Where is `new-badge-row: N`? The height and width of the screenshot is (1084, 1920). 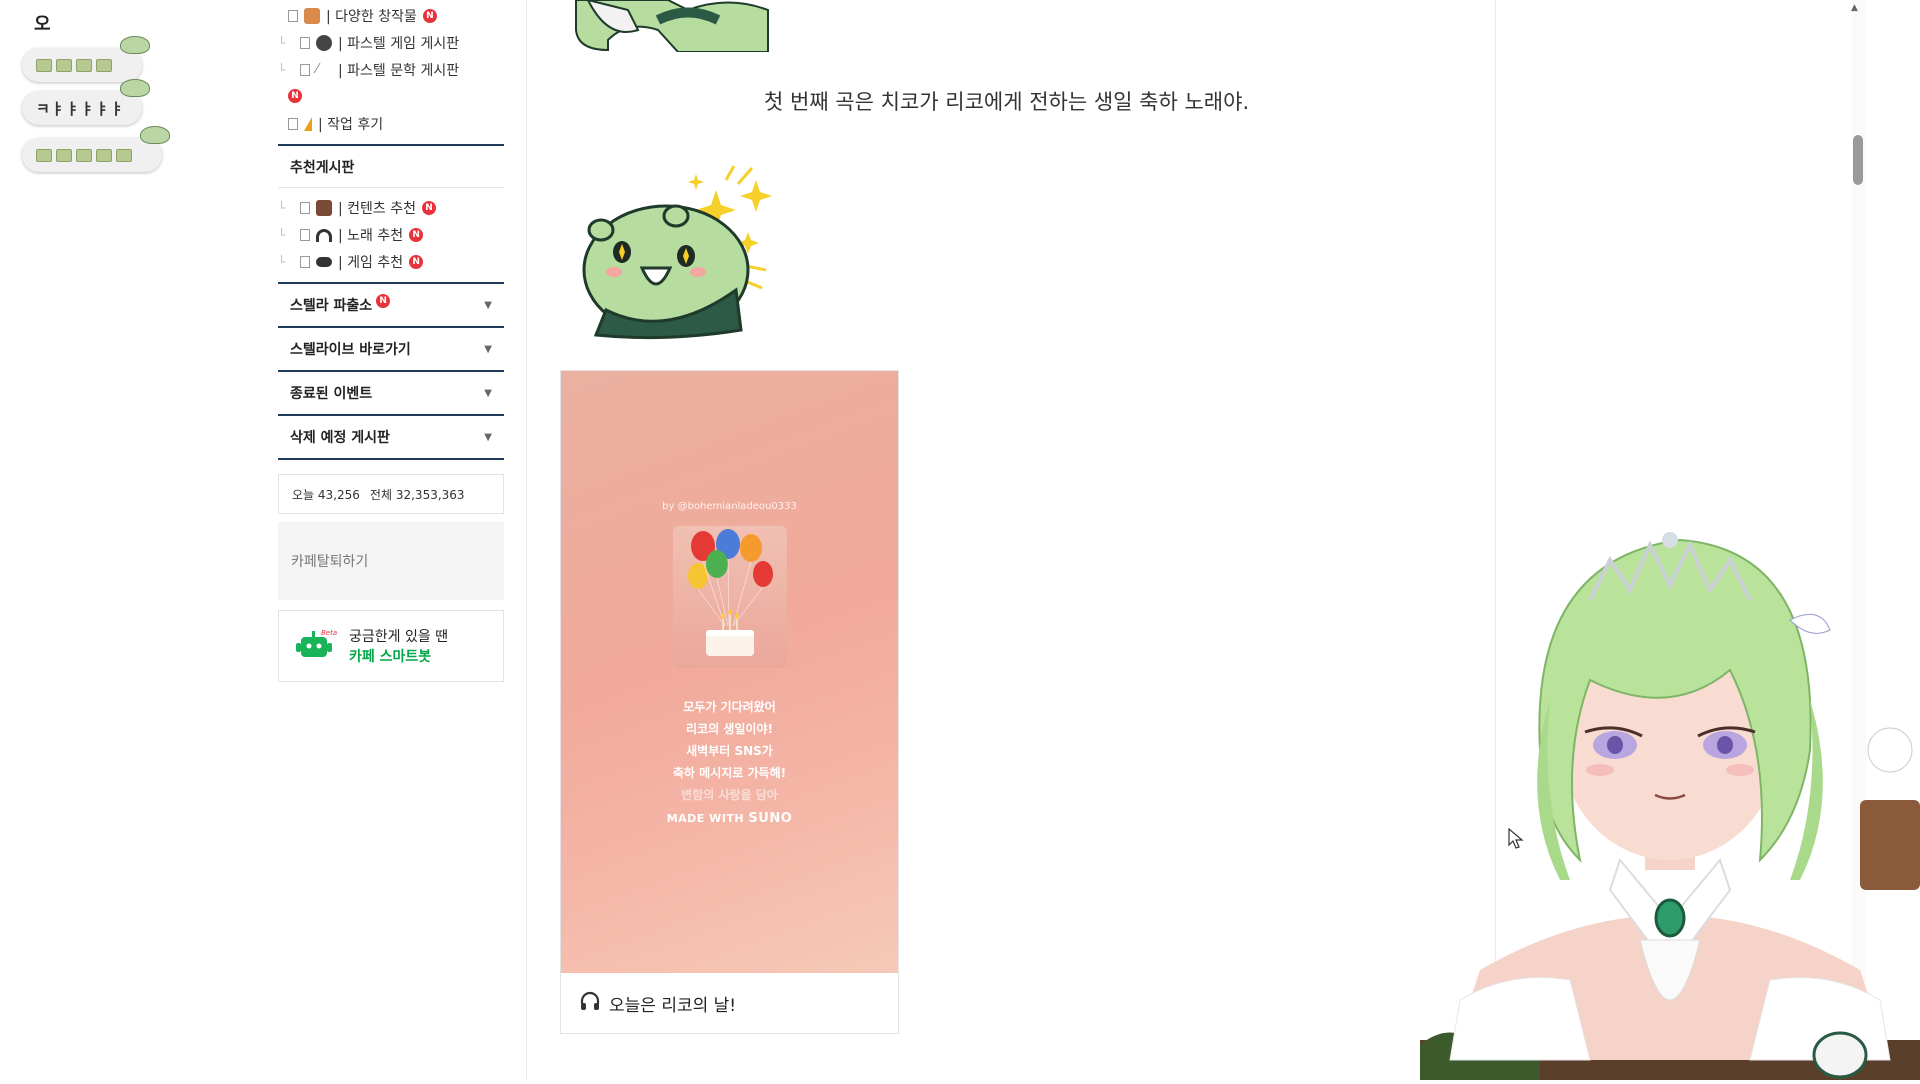 new-badge-row: N is located at coordinates (295, 96).